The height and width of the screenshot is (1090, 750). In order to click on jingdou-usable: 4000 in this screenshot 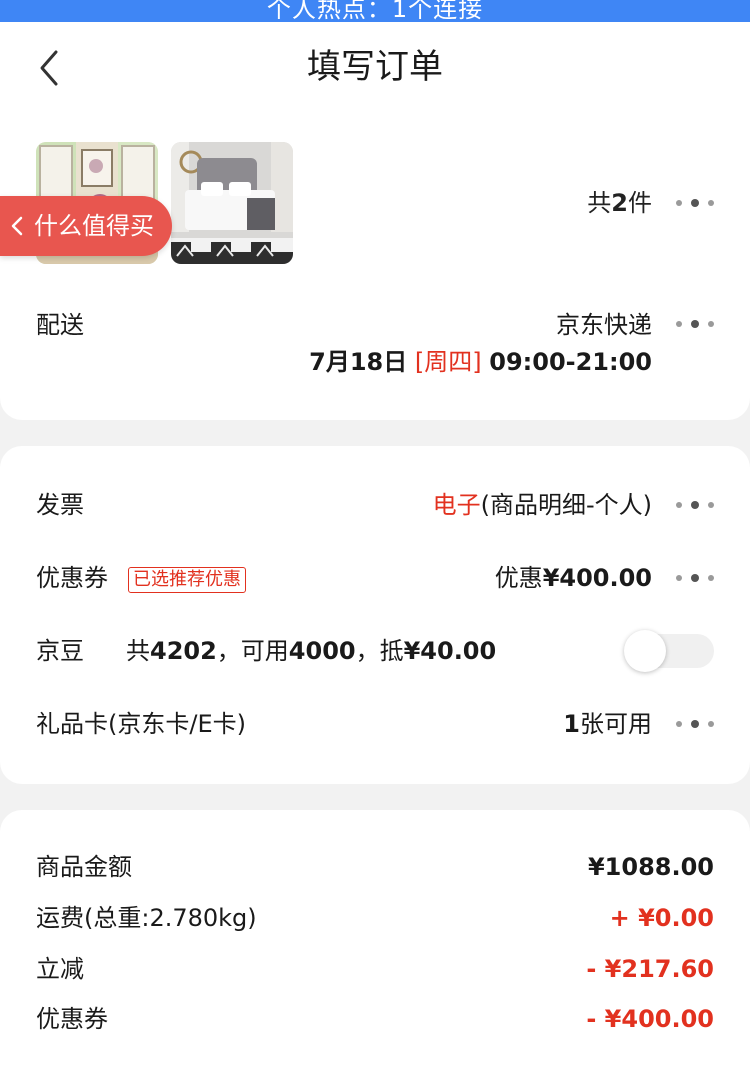, I will do `click(322, 651)`.